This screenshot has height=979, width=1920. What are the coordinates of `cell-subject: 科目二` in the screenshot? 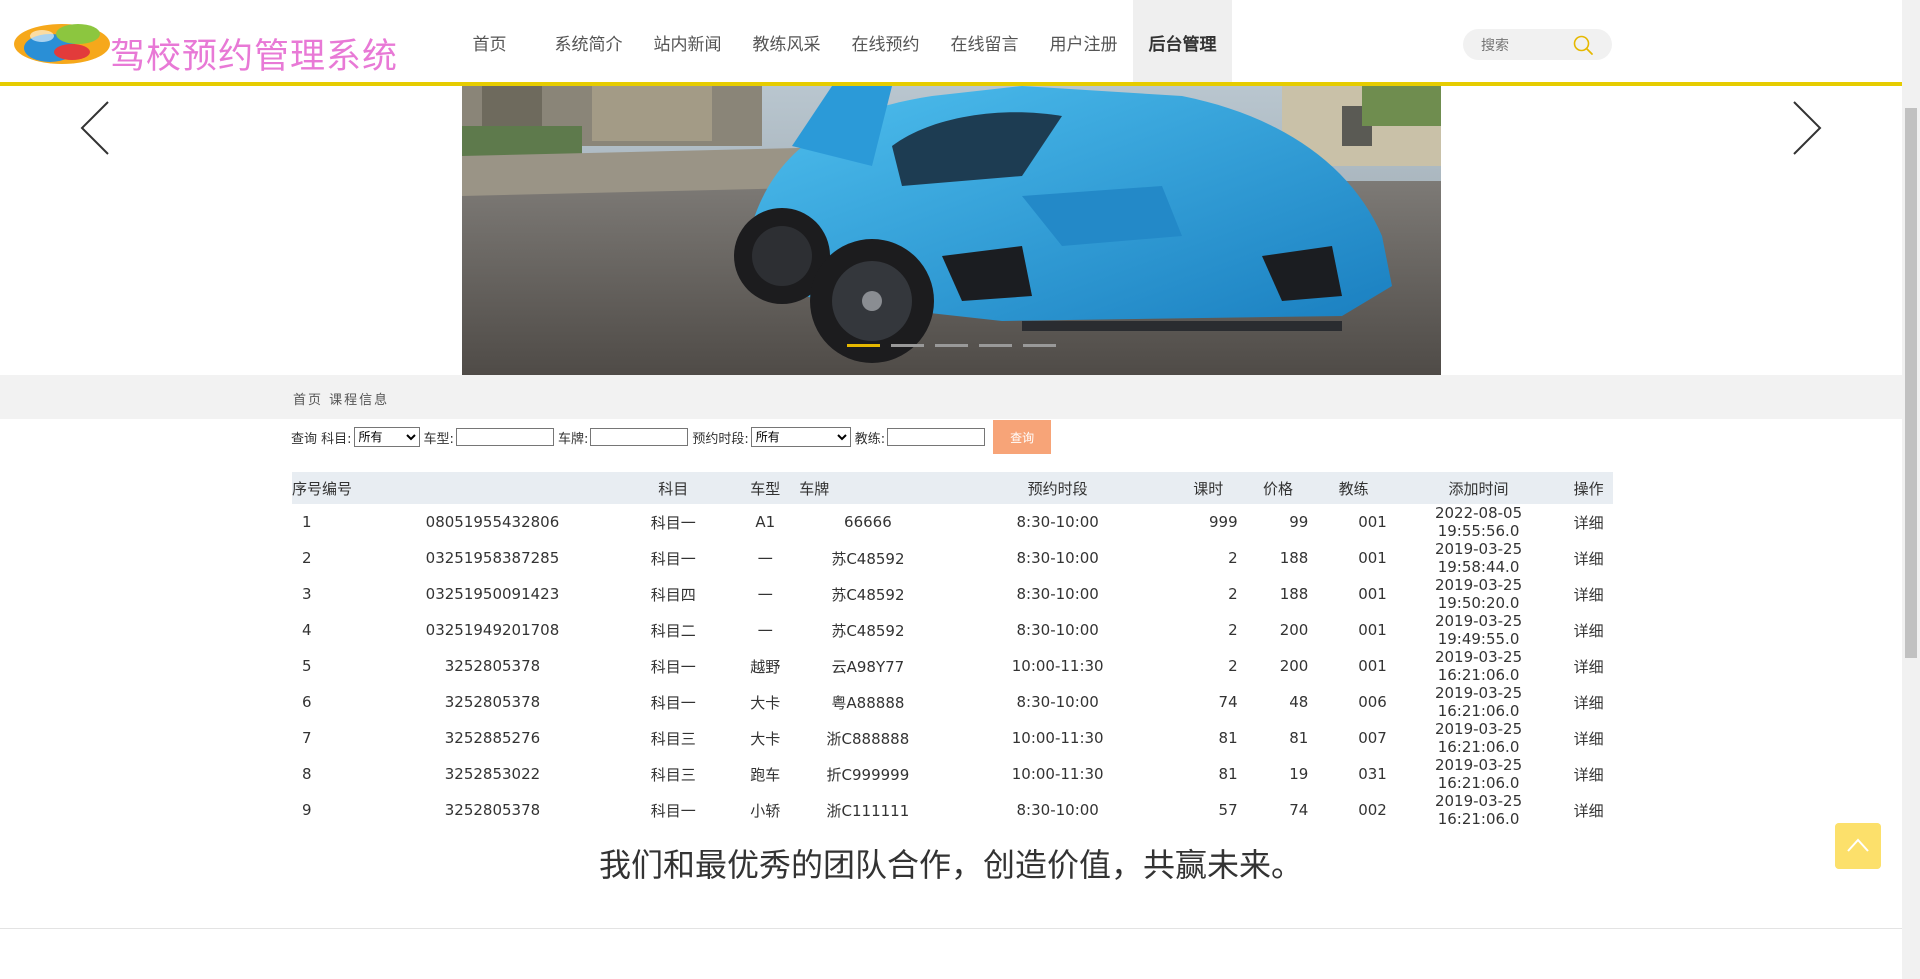 It's located at (673, 630).